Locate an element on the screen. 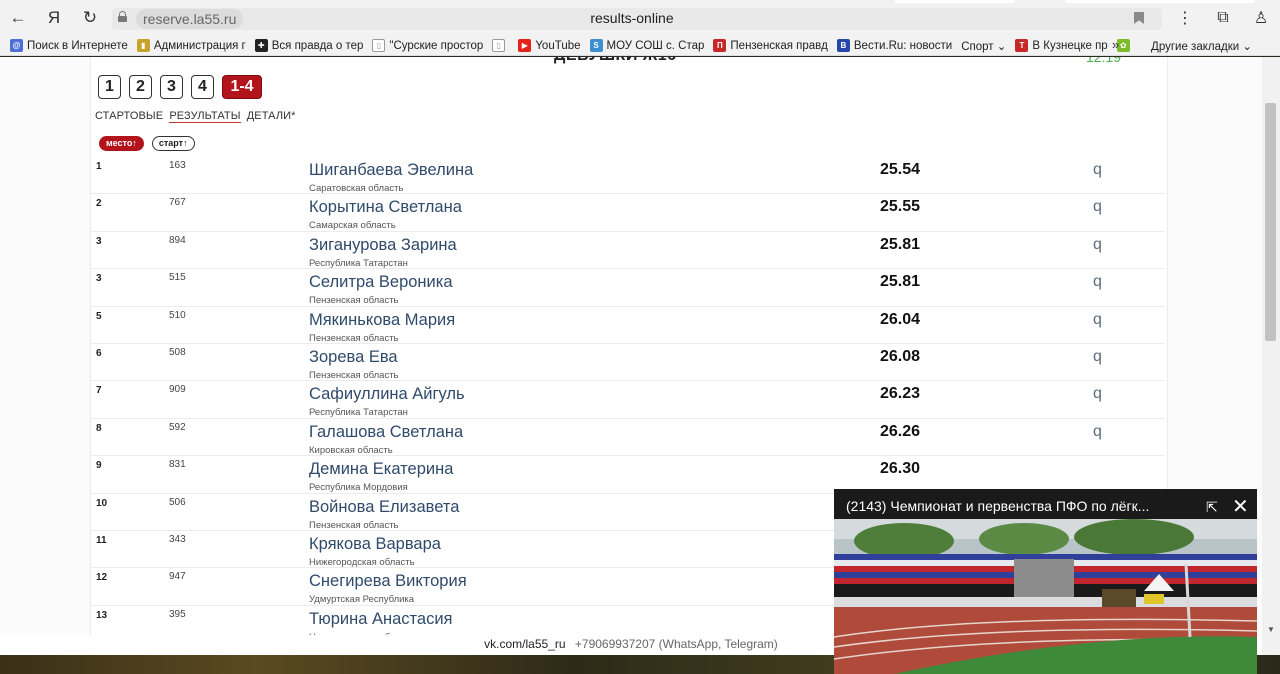 The height and width of the screenshot is (674, 1280). bookmark-item: ✿ is located at coordinates (1125, 45).